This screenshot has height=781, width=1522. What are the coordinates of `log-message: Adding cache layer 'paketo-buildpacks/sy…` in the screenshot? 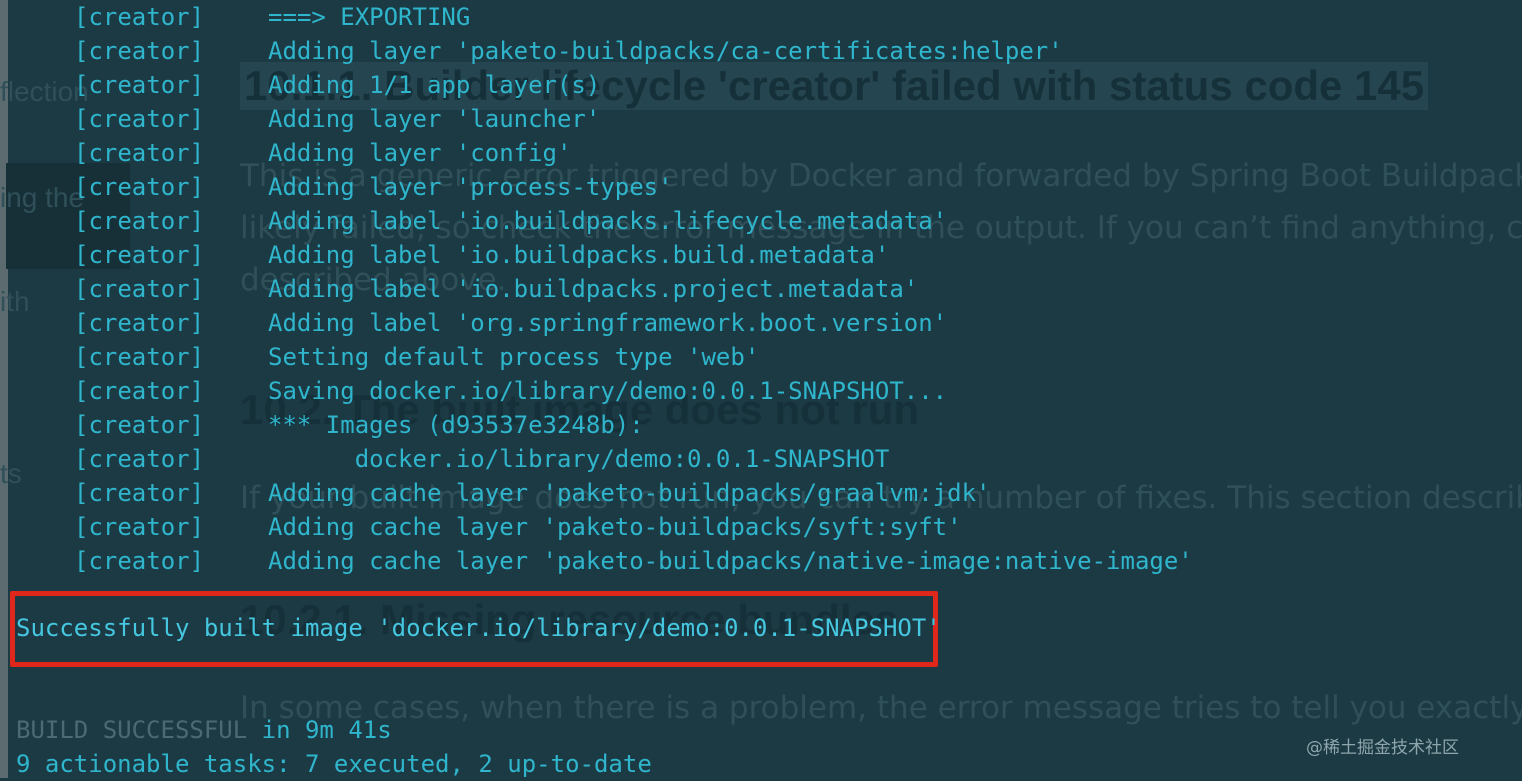 It's located at (615, 527).